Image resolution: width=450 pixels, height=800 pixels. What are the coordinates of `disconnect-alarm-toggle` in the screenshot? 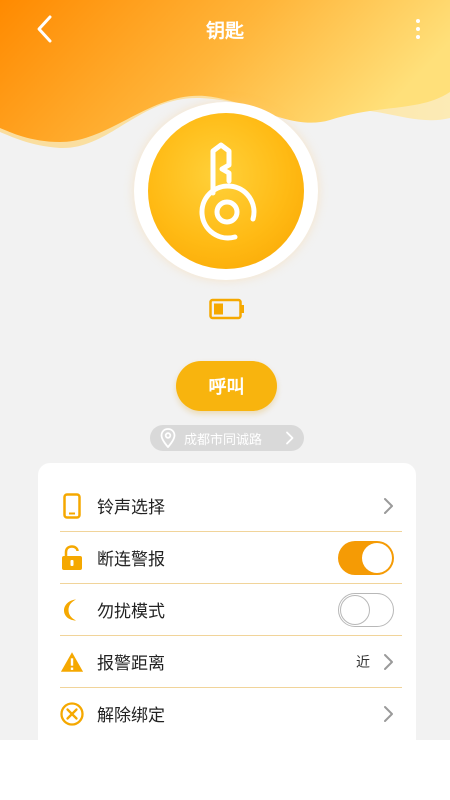 It's located at (366, 557).